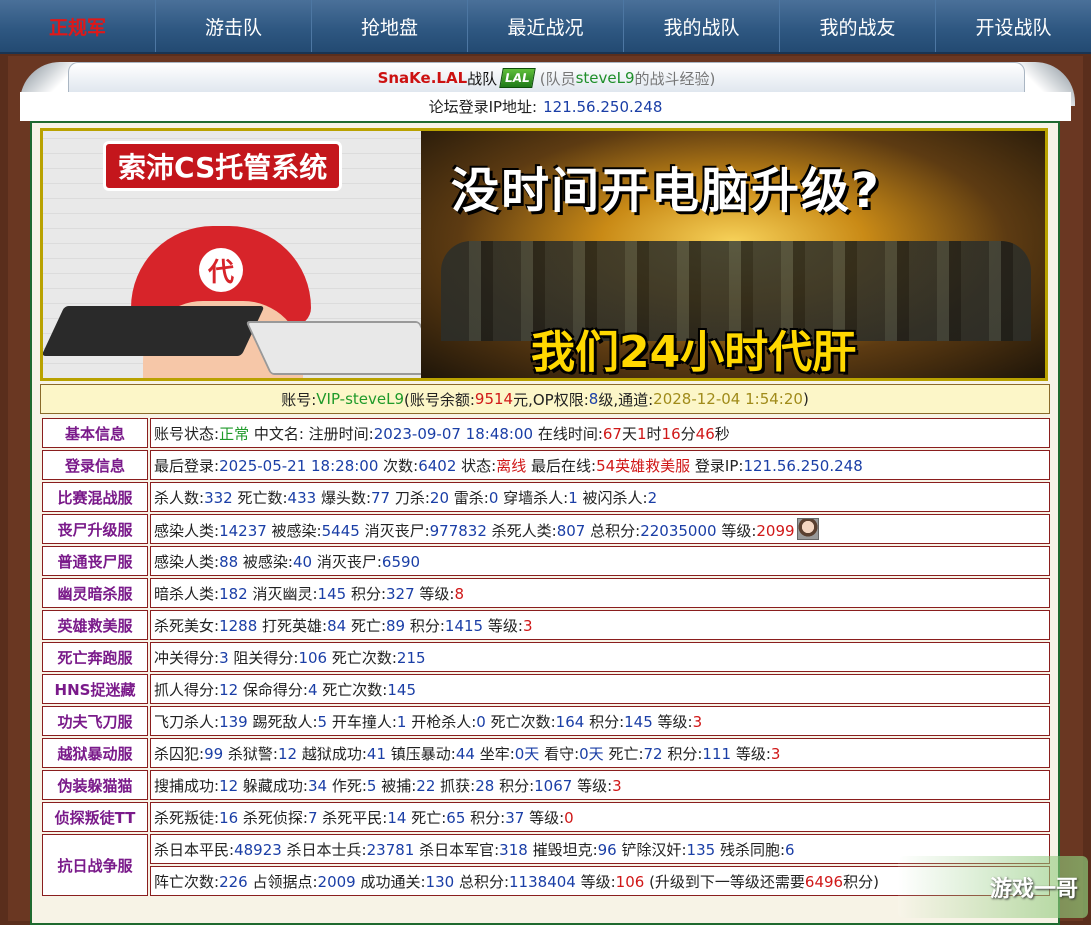  Describe the element at coordinates (95, 689) in the screenshot. I see `row-label: HNS捉迷藏` at that location.